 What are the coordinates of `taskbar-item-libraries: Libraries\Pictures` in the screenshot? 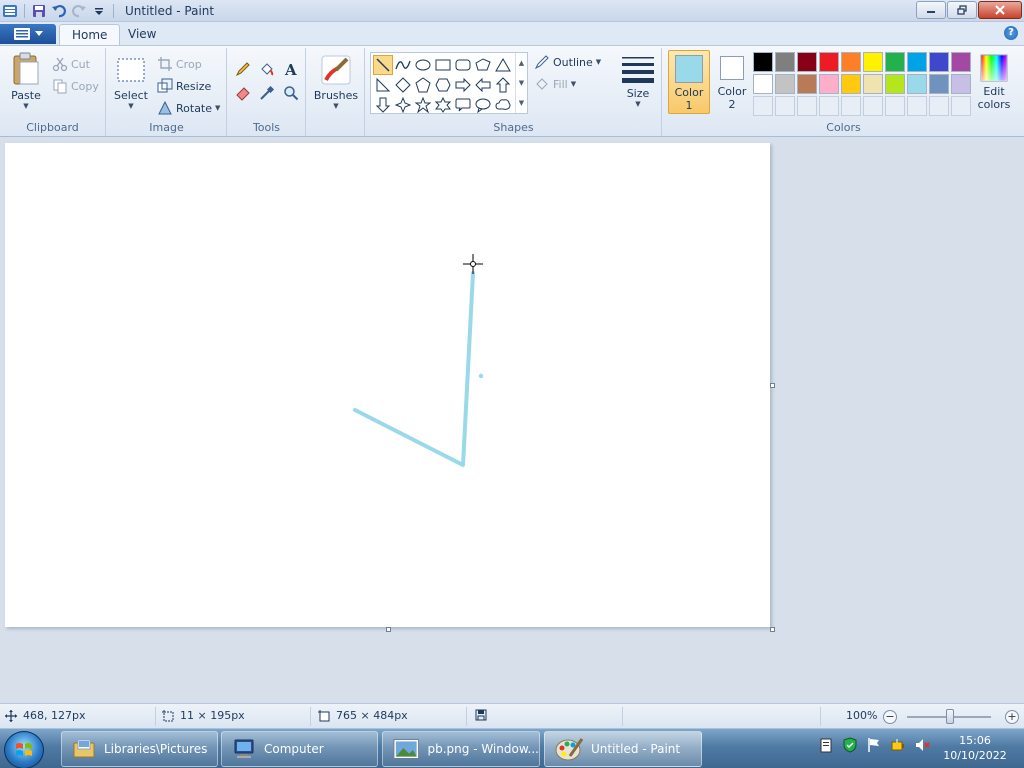 It's located at (139, 749).